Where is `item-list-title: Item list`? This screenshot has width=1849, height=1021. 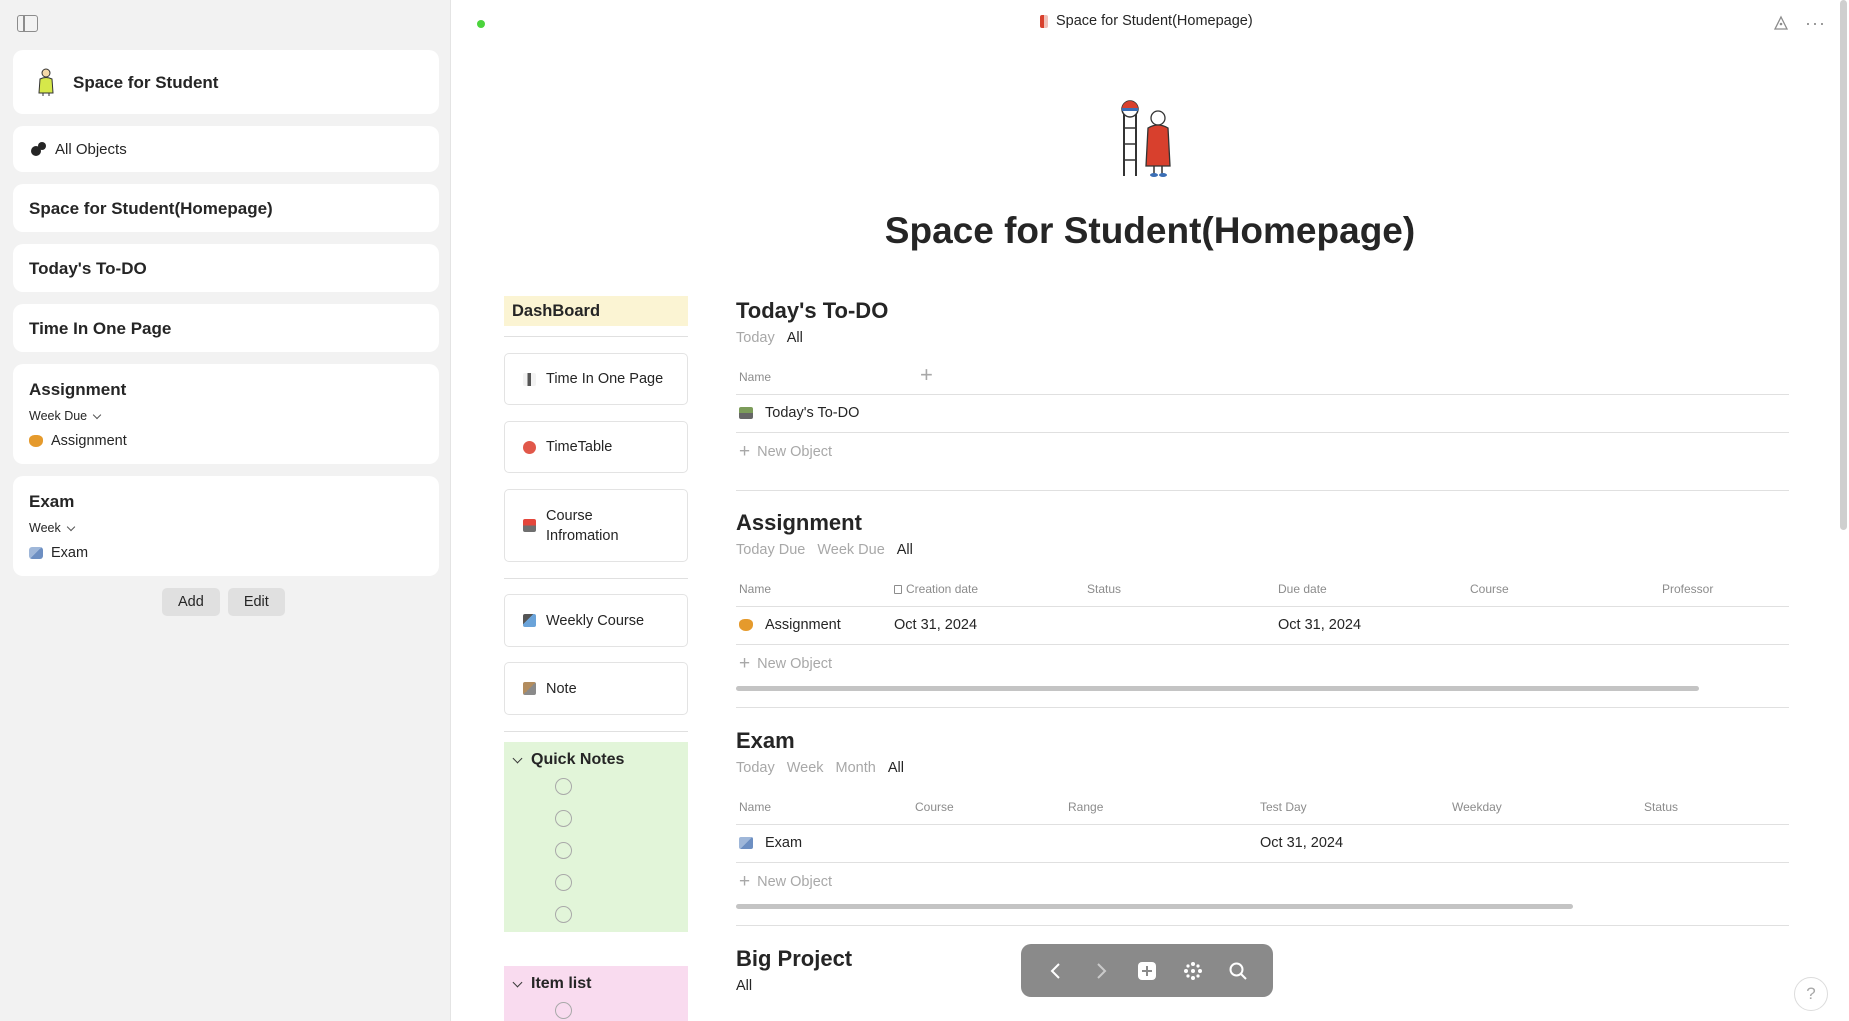
item-list-title: Item list is located at coordinates (561, 983).